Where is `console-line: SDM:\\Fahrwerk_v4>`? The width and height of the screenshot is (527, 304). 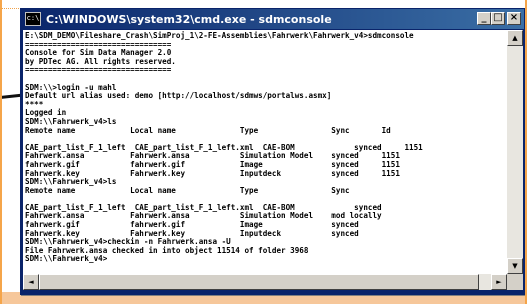
console-line: SDM:\\Fahrwerk_v4> is located at coordinates (66, 259).